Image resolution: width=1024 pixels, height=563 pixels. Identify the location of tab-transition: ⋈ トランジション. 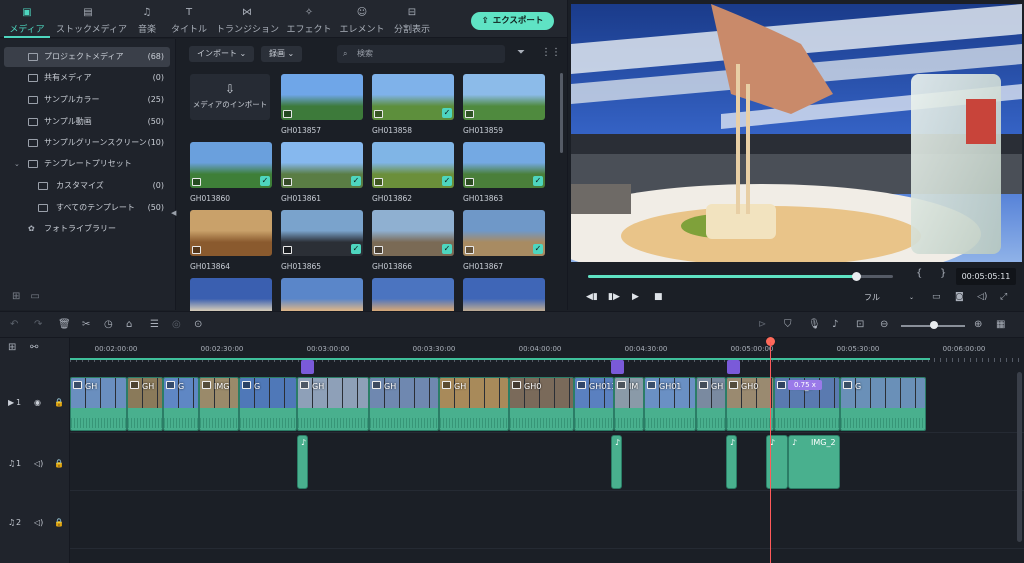
(247, 19).